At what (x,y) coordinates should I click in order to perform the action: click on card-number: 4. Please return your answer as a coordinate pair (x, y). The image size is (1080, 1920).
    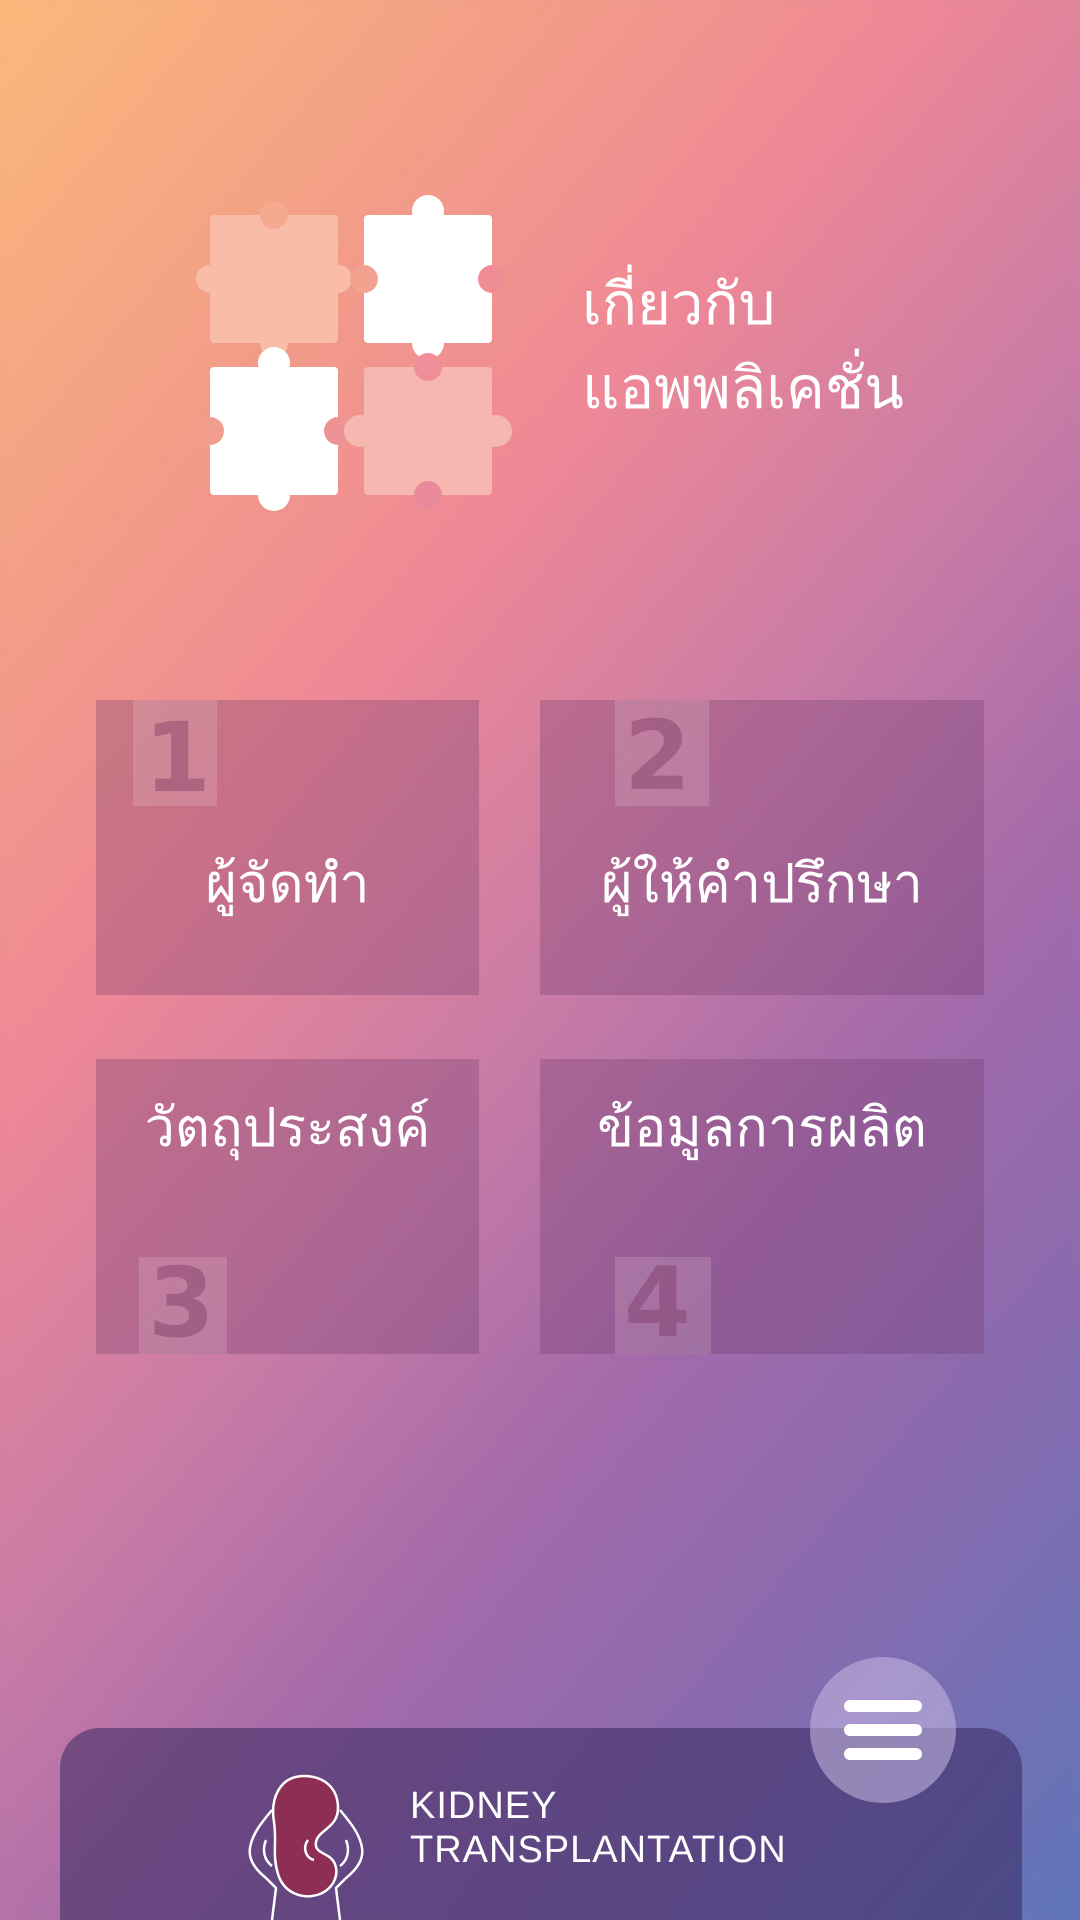
    Looking at the image, I should click on (657, 1300).